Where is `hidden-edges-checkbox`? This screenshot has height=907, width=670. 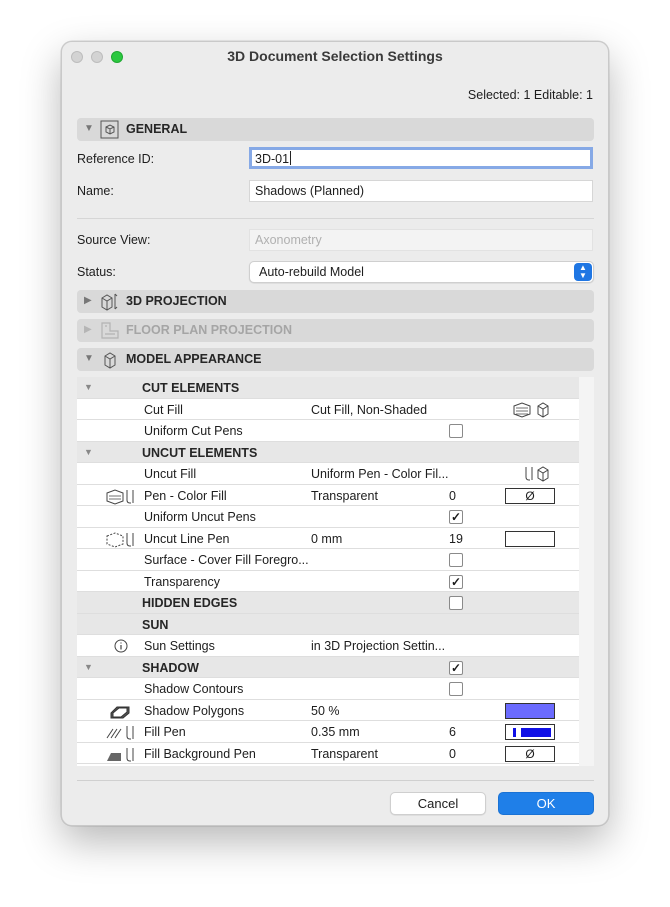
hidden-edges-checkbox is located at coordinates (456, 603).